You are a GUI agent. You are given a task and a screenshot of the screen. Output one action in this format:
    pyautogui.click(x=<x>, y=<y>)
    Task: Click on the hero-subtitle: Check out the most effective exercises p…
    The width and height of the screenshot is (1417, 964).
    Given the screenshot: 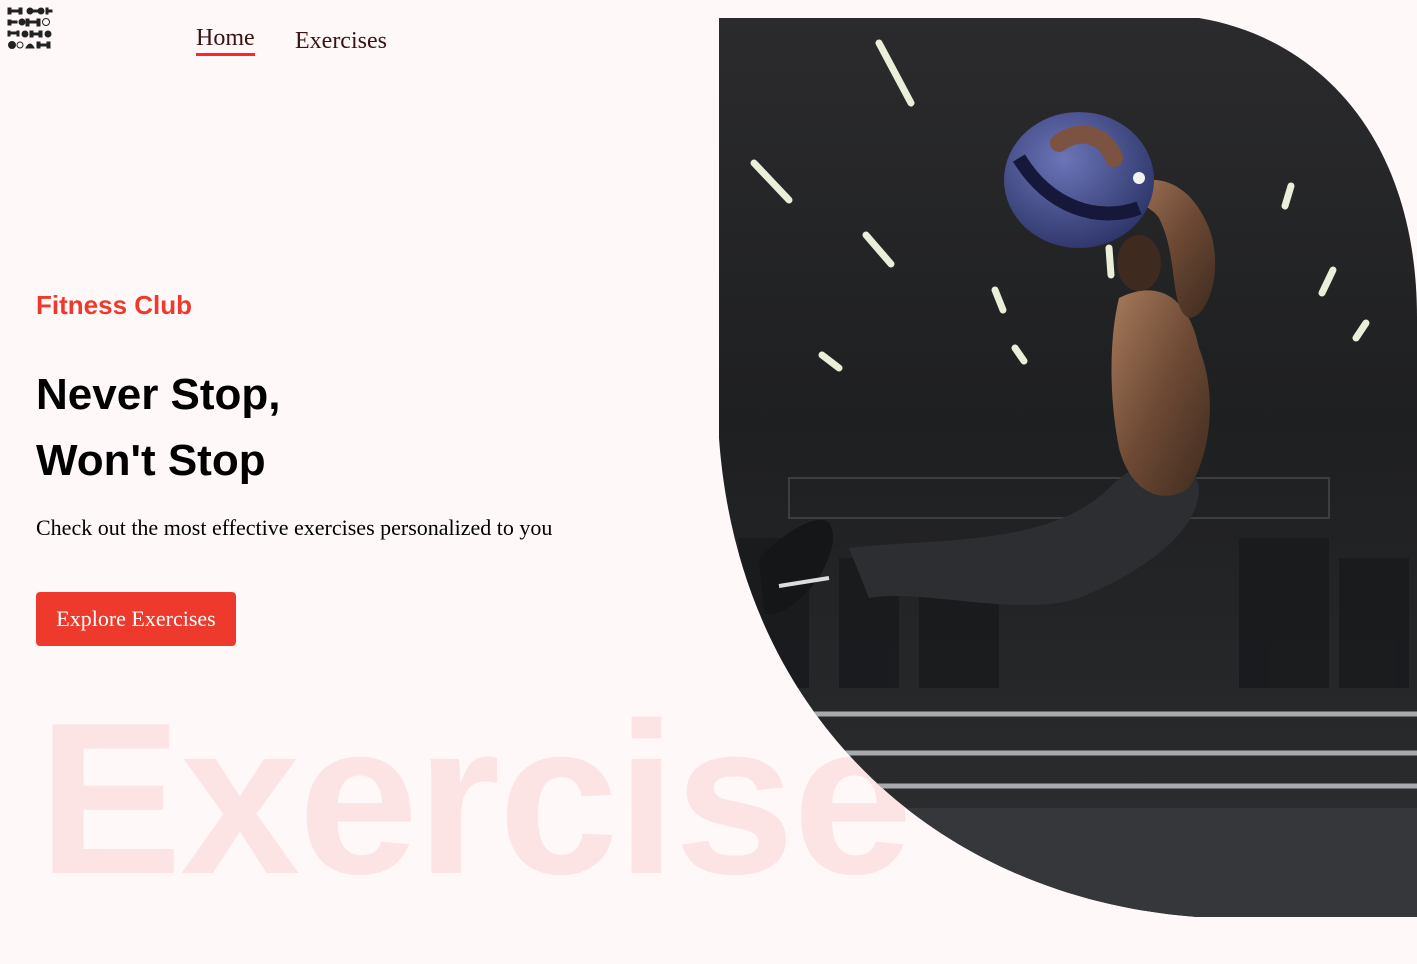 What is the action you would take?
    pyautogui.click(x=294, y=527)
    